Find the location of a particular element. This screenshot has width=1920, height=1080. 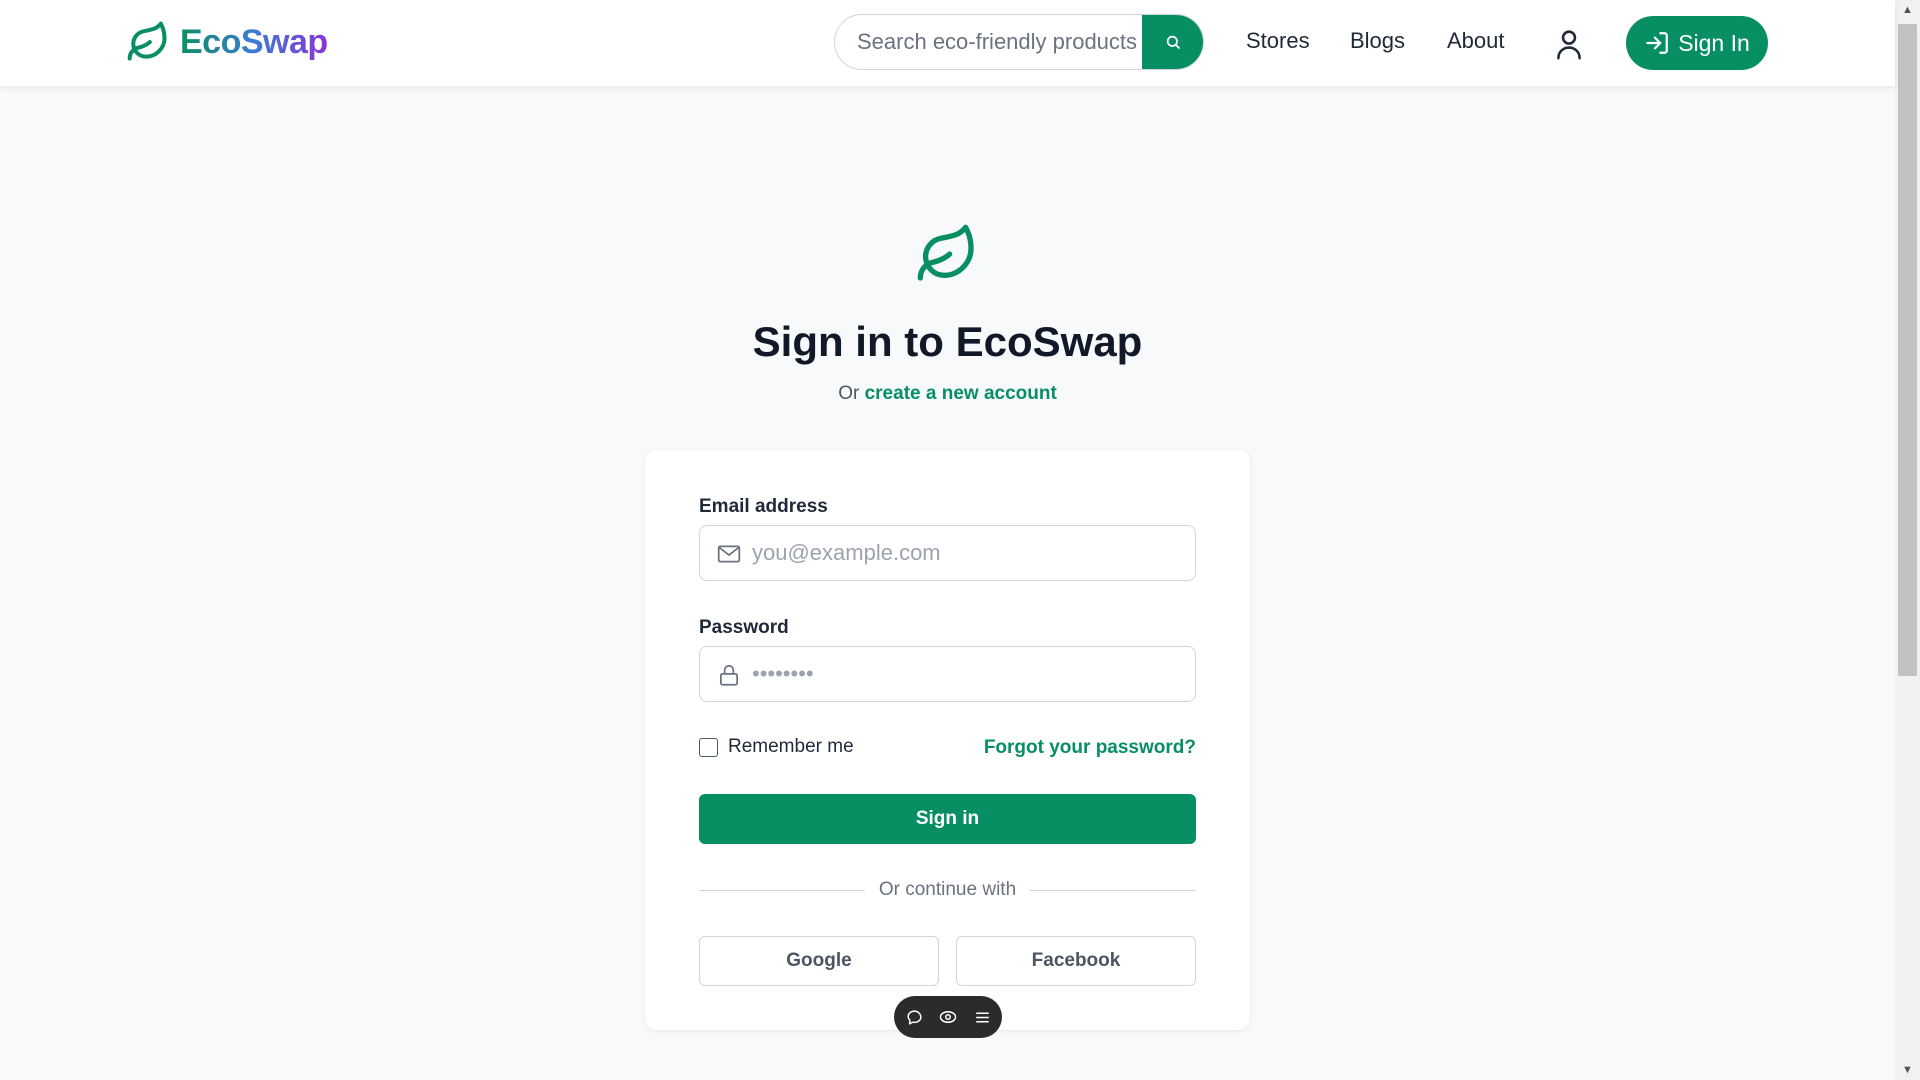

divider-right is located at coordinates (1113, 890).